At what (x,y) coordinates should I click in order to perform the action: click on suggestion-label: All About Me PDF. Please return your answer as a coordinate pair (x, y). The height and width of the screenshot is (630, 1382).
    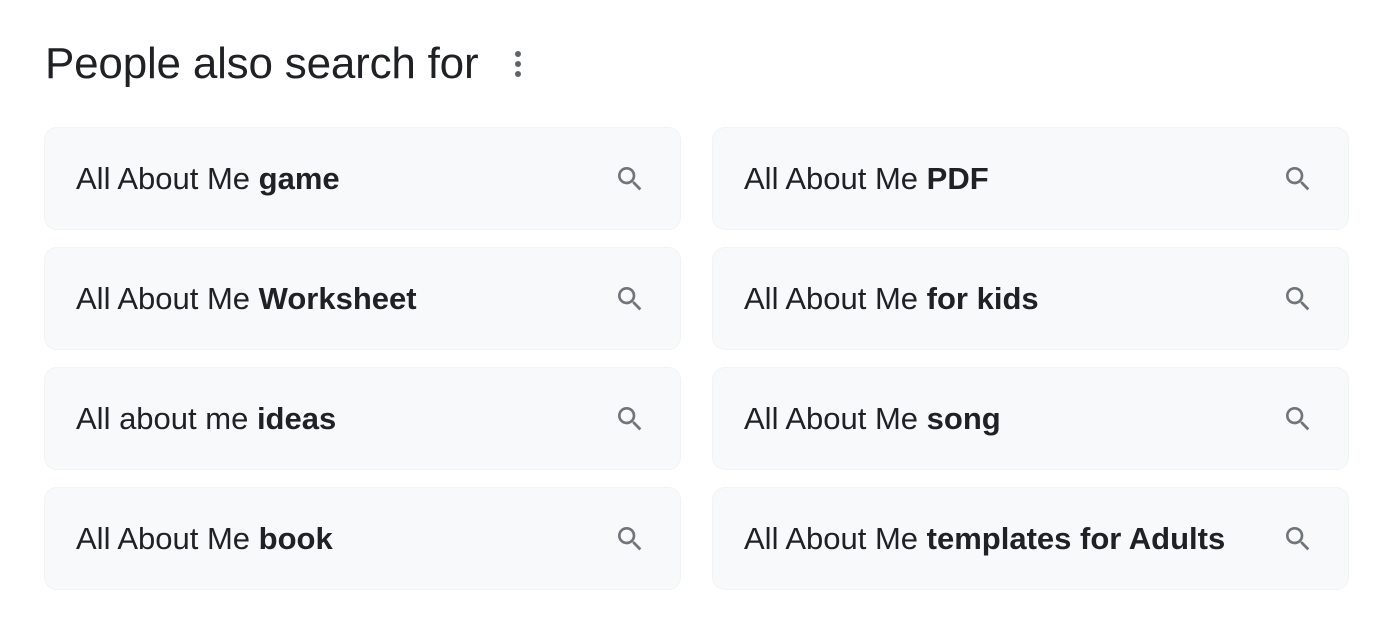
    Looking at the image, I should click on (866, 179).